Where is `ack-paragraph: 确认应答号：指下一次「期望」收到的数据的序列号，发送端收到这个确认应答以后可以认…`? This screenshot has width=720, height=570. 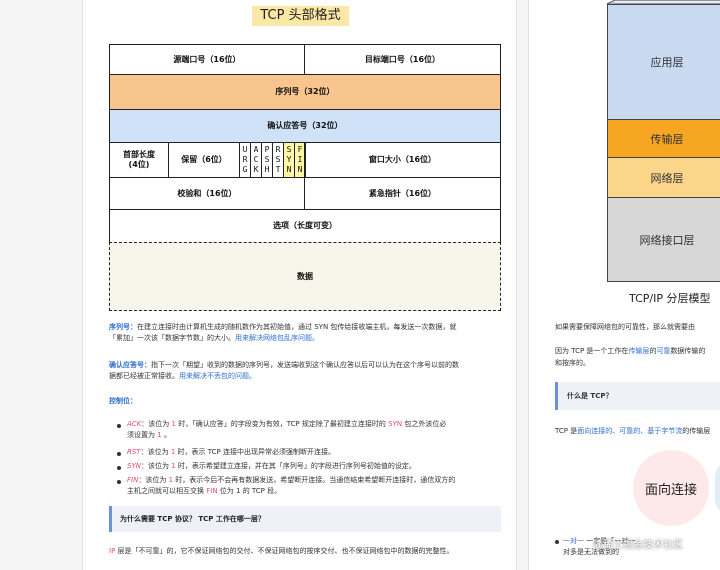 ack-paragraph: 确认应答号：指下一次「期望」收到的数据的序列号，发送端收到这个确认应答以后可以认… is located at coordinates (306, 371).